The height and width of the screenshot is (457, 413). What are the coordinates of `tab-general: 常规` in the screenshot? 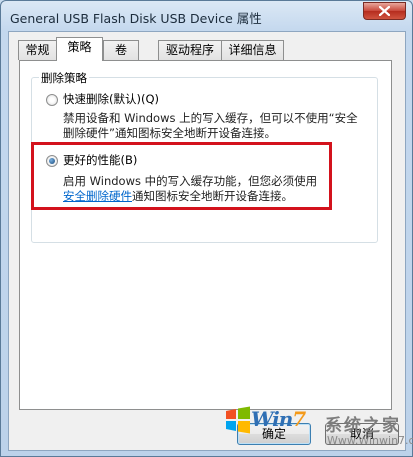 It's located at (37, 50).